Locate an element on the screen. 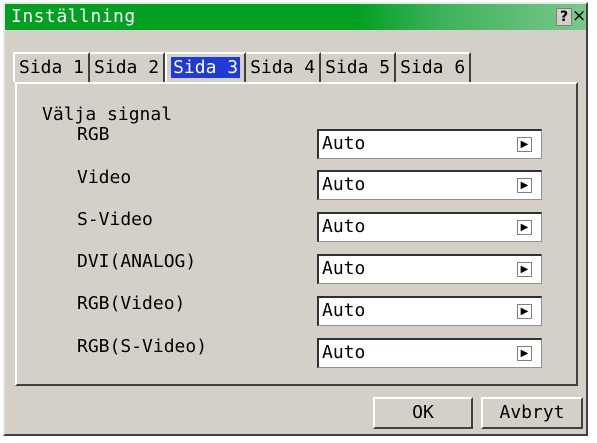  signal-select-dvi-analog: Auto ▶ is located at coordinates (429, 269).